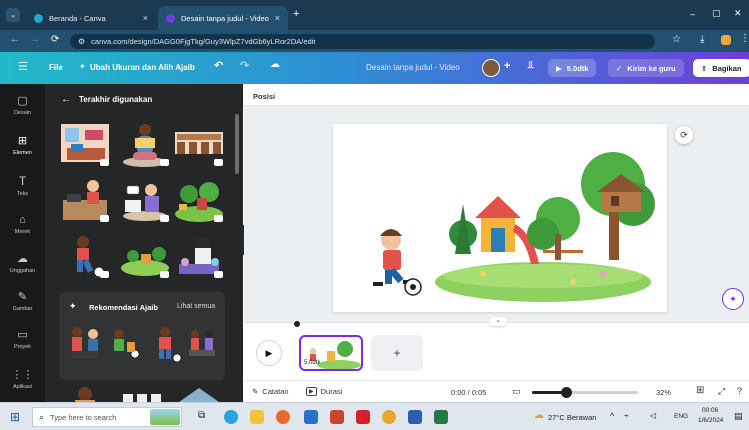 The height and width of the screenshot is (430, 749). What do you see at coordinates (201, 415) in the screenshot?
I see `task-view-icon: ⧉` at bounding box center [201, 415].